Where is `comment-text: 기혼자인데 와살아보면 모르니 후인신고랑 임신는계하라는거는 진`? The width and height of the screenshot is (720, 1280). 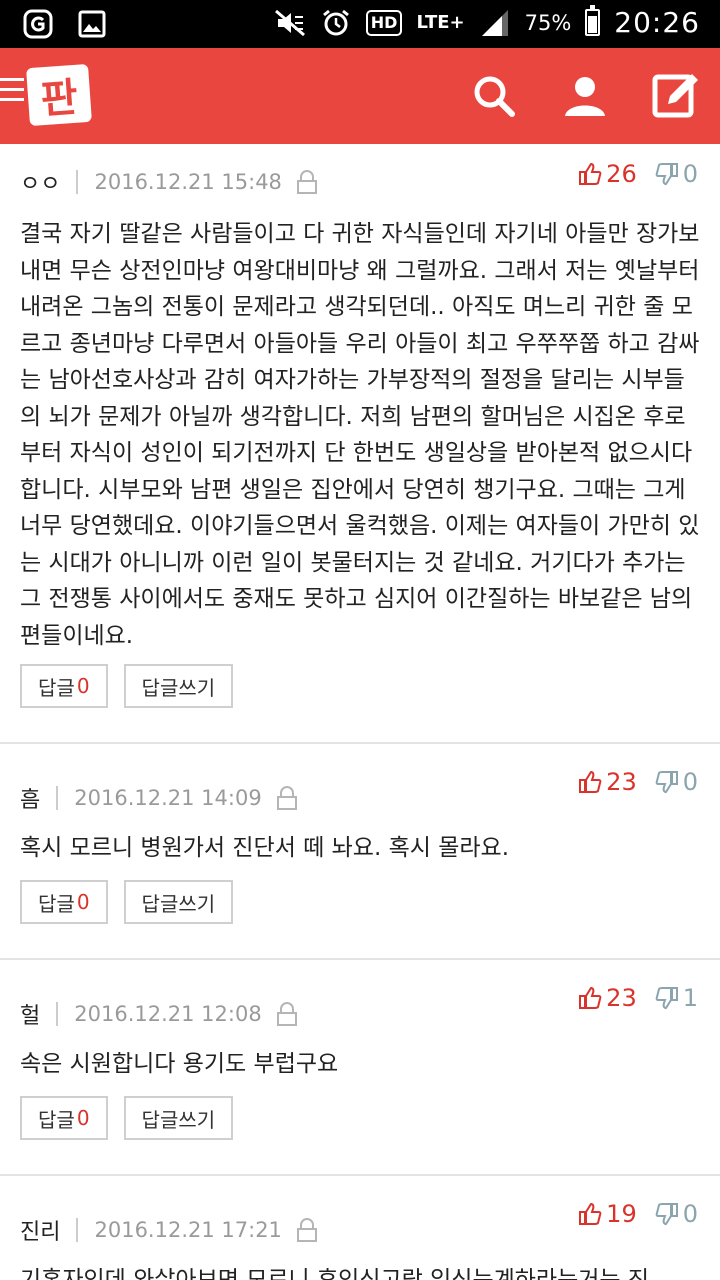 comment-text: 기혼자인데 와살아보면 모르니 후인신고랑 임신는계하라는거는 진 is located at coordinates (335, 1273).